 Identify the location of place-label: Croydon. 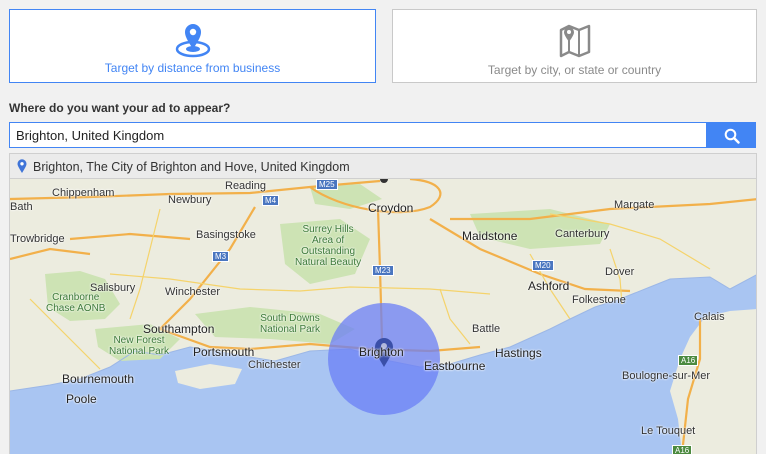
(391, 208).